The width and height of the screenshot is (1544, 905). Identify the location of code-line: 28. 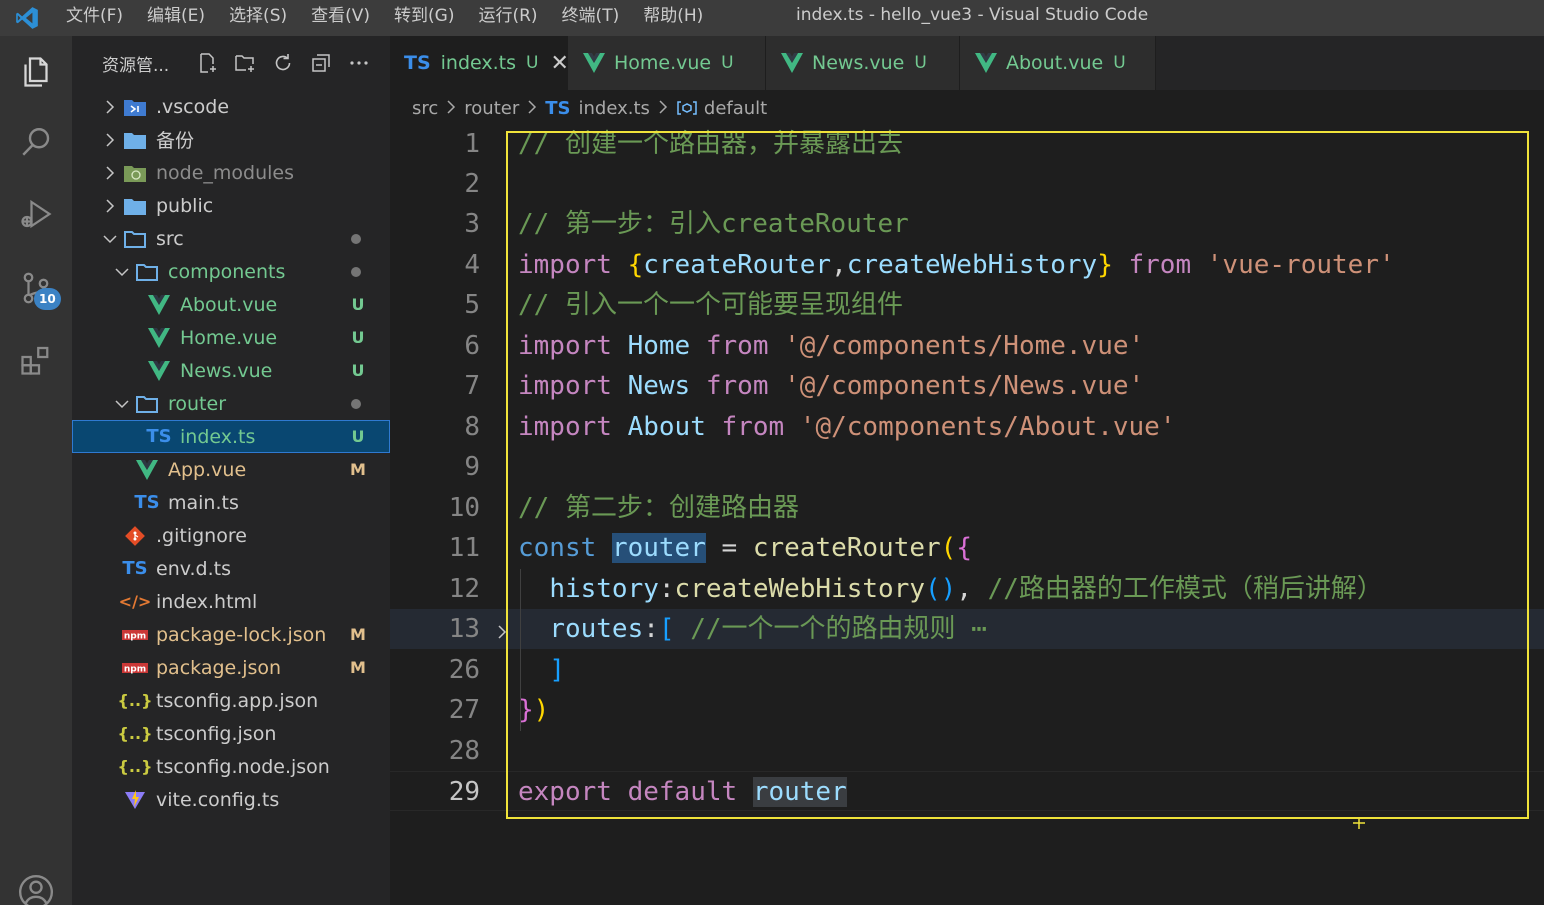
(967, 751).